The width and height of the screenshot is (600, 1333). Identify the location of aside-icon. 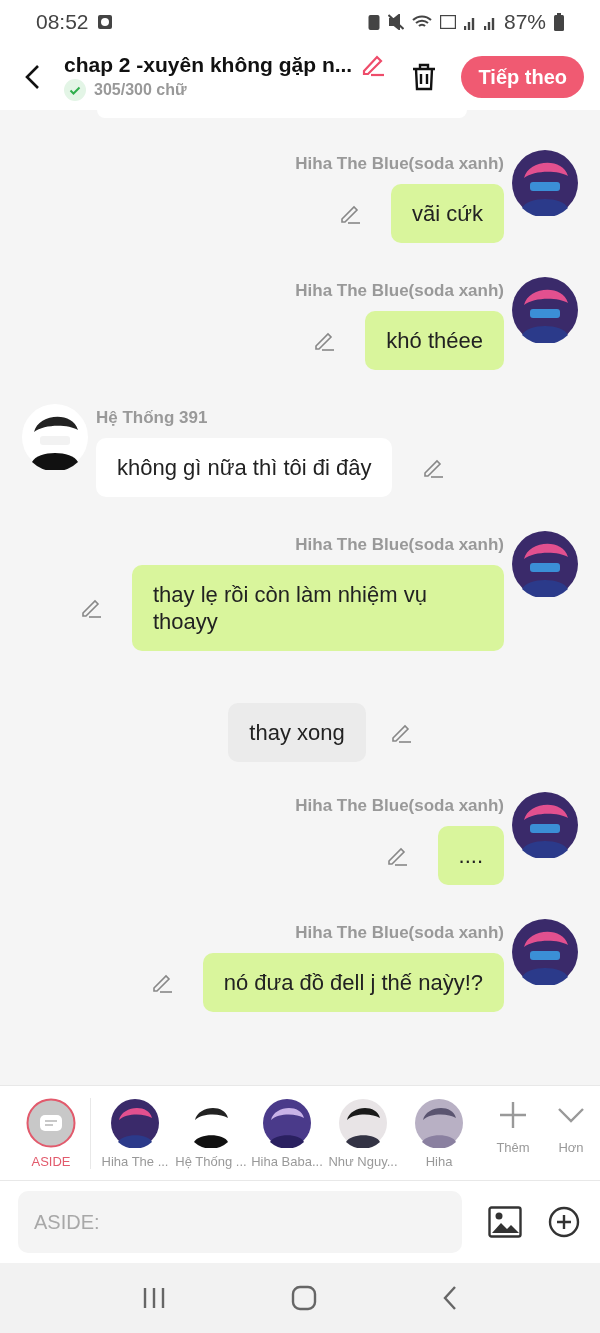
(51, 1122).